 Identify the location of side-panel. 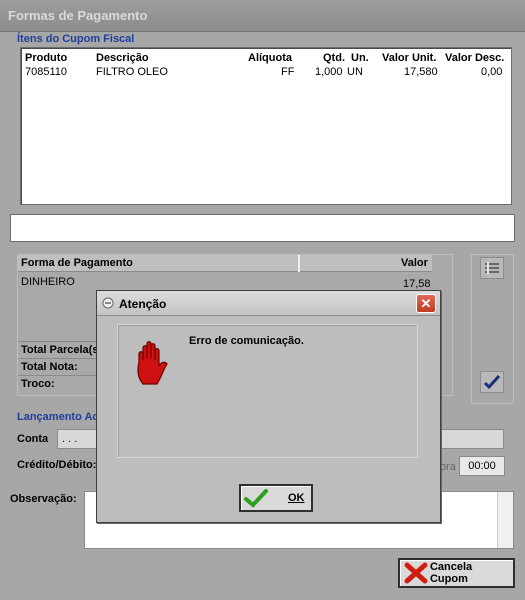
(492, 329).